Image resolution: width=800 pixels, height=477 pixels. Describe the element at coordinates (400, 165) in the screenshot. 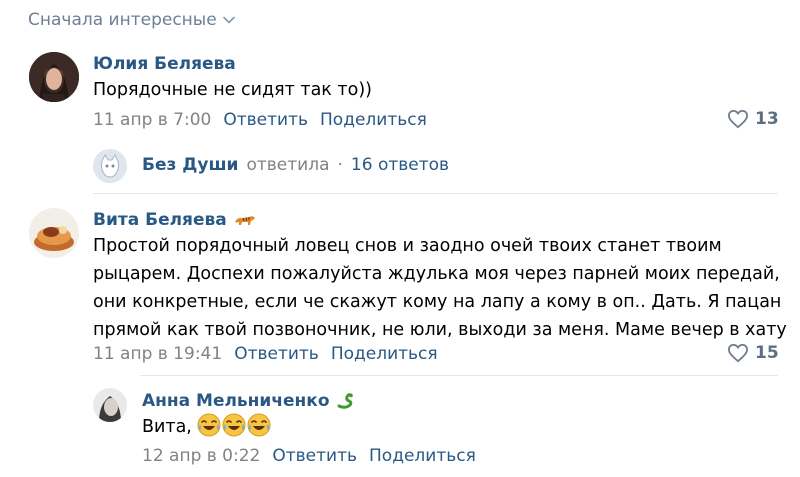

I see `replies-count-link: 16 ответов` at that location.